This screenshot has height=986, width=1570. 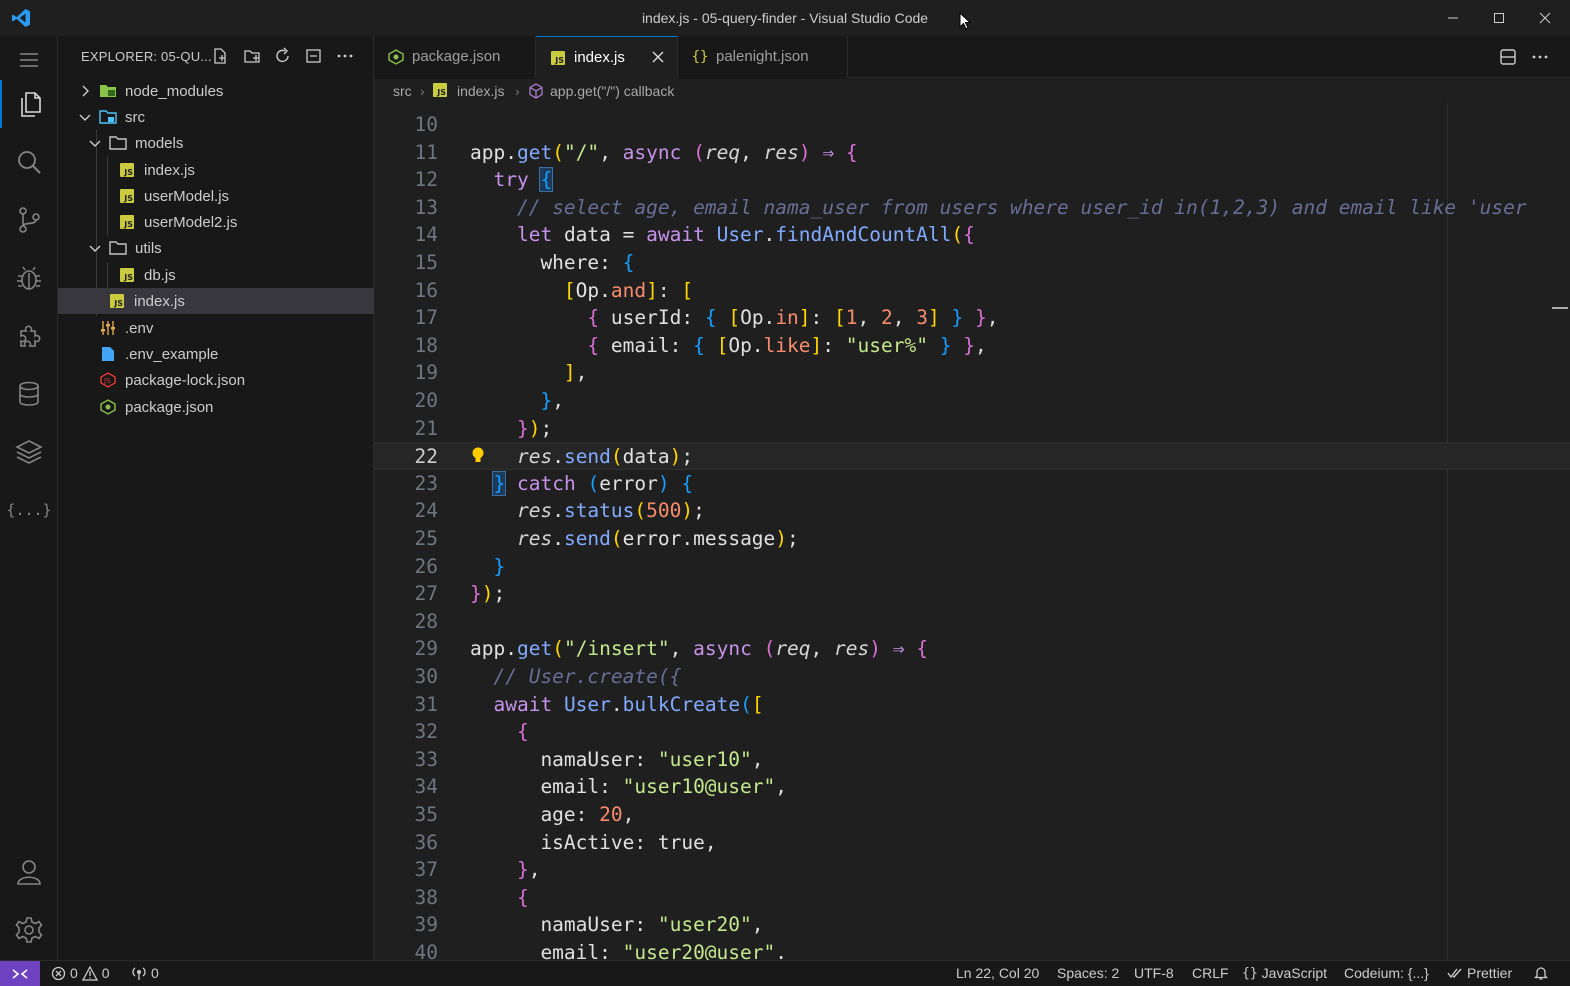 What do you see at coordinates (1545, 18) in the screenshot?
I see `close-window-button` at bounding box center [1545, 18].